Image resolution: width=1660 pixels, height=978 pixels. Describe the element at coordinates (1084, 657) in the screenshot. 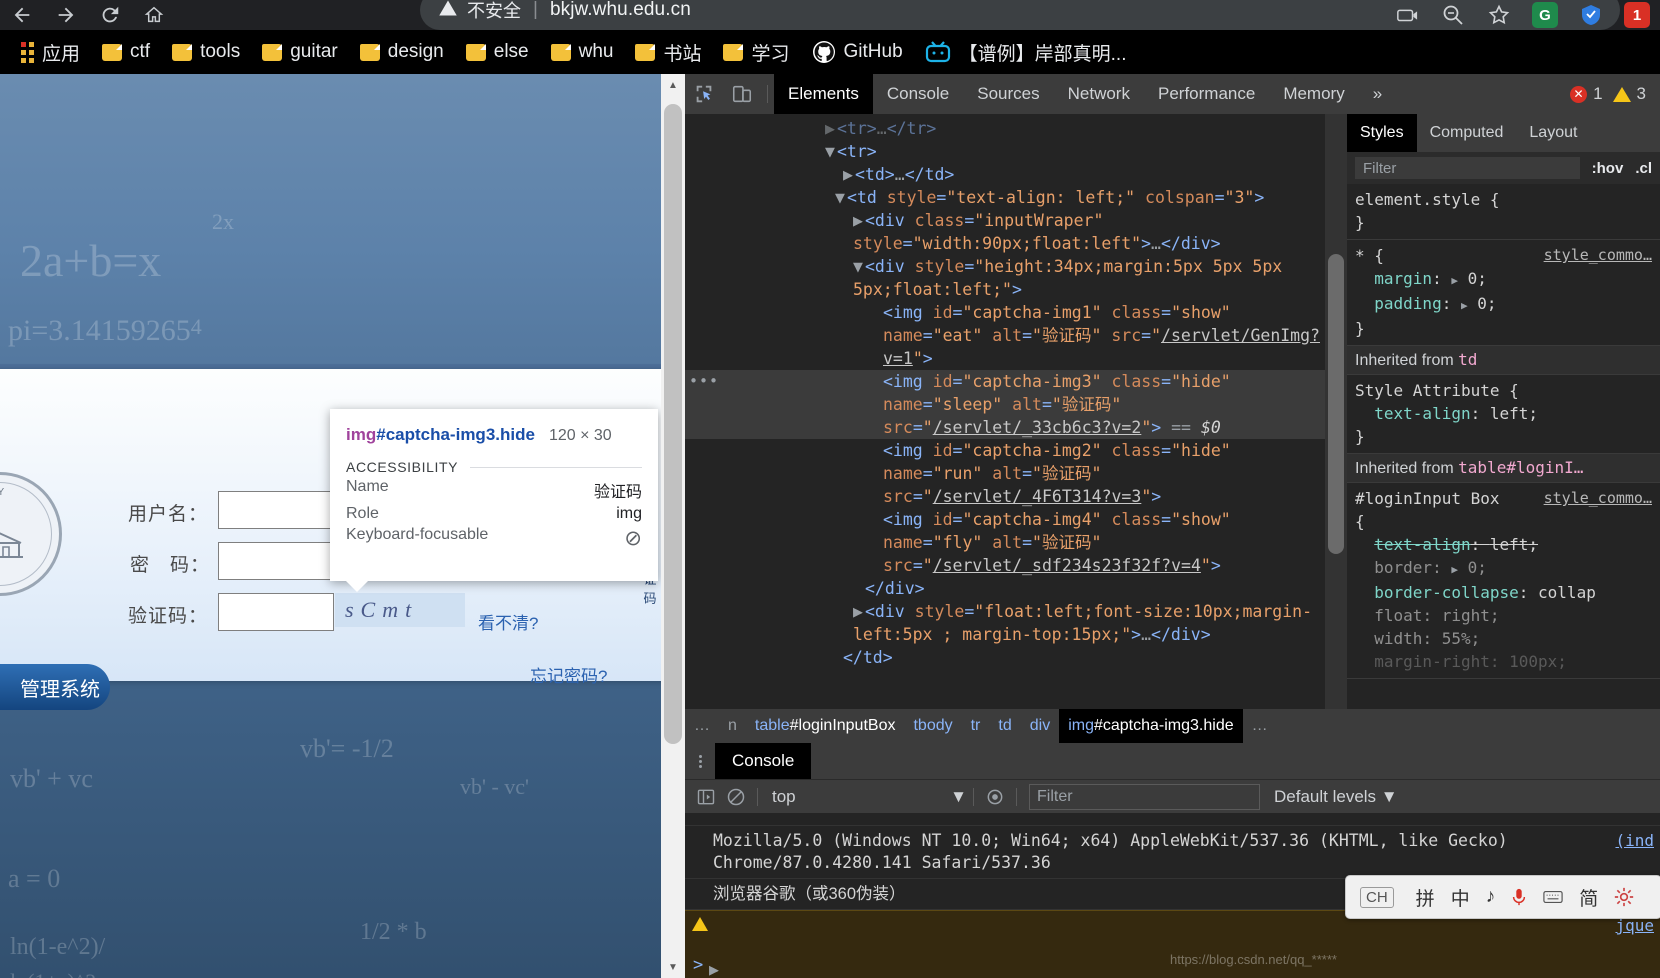

I see `dom-line: </td>` at that location.